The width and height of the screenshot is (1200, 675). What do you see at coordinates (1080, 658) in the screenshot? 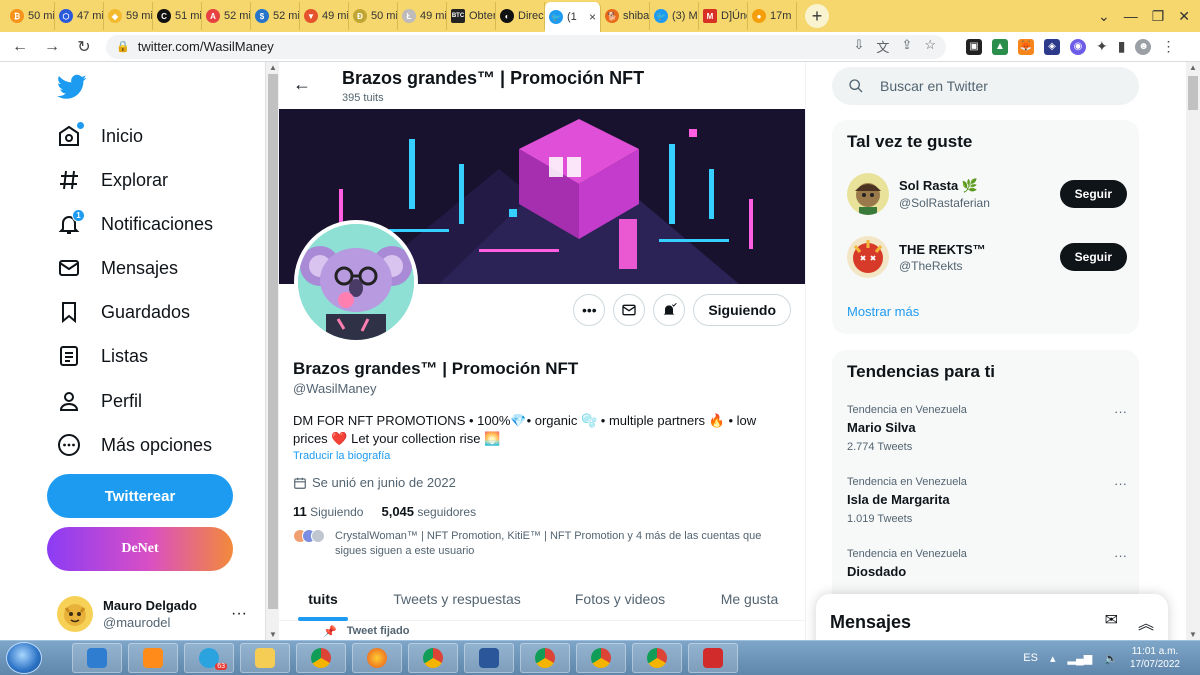
I see `network-icon: ▂▄▆` at bounding box center [1080, 658].